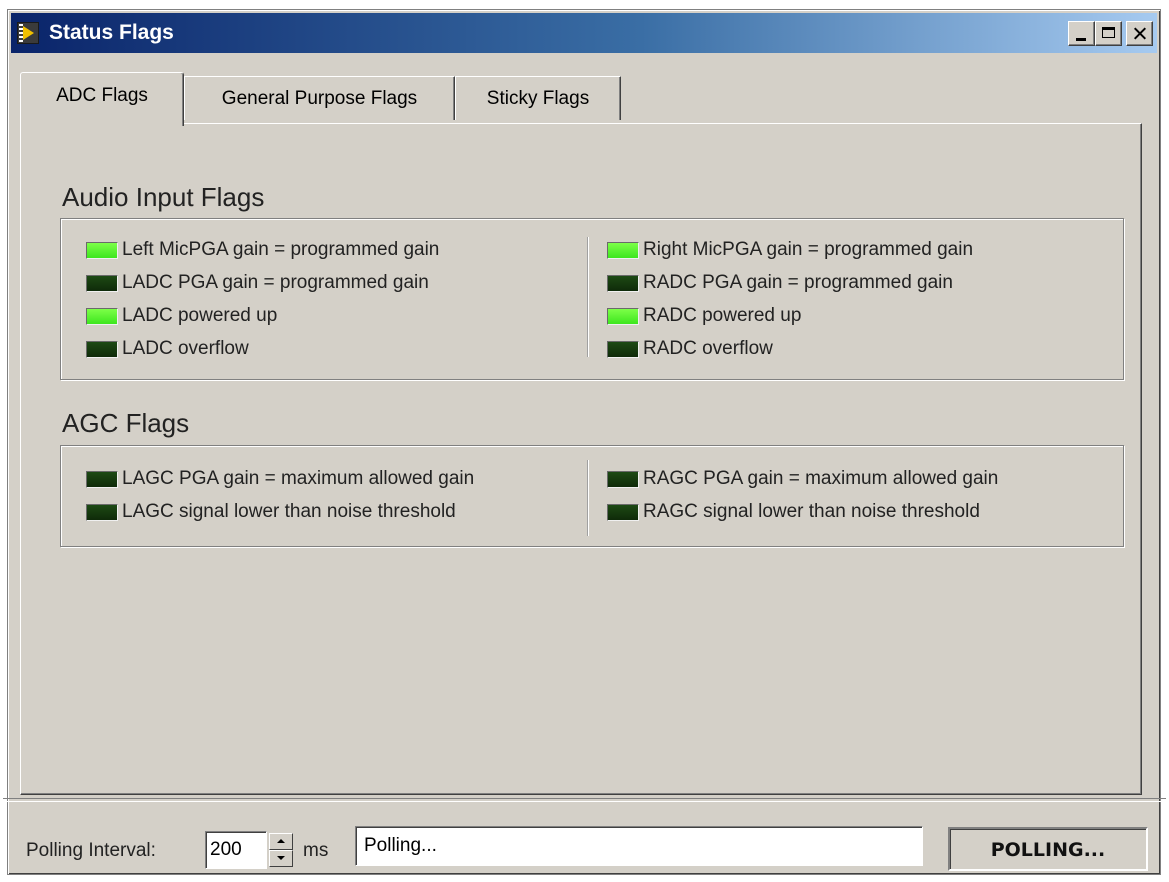  What do you see at coordinates (584, 800) in the screenshot?
I see `status-separator` at bounding box center [584, 800].